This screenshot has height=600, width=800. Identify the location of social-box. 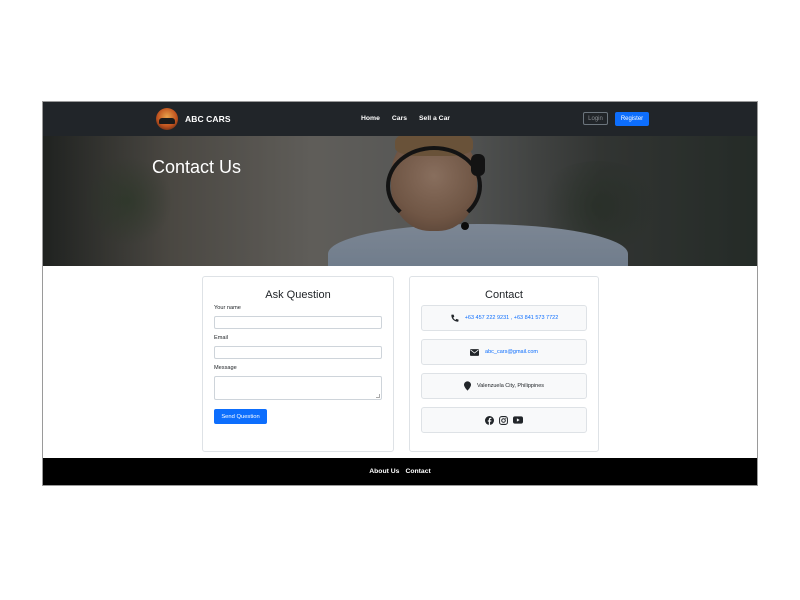
(504, 420).